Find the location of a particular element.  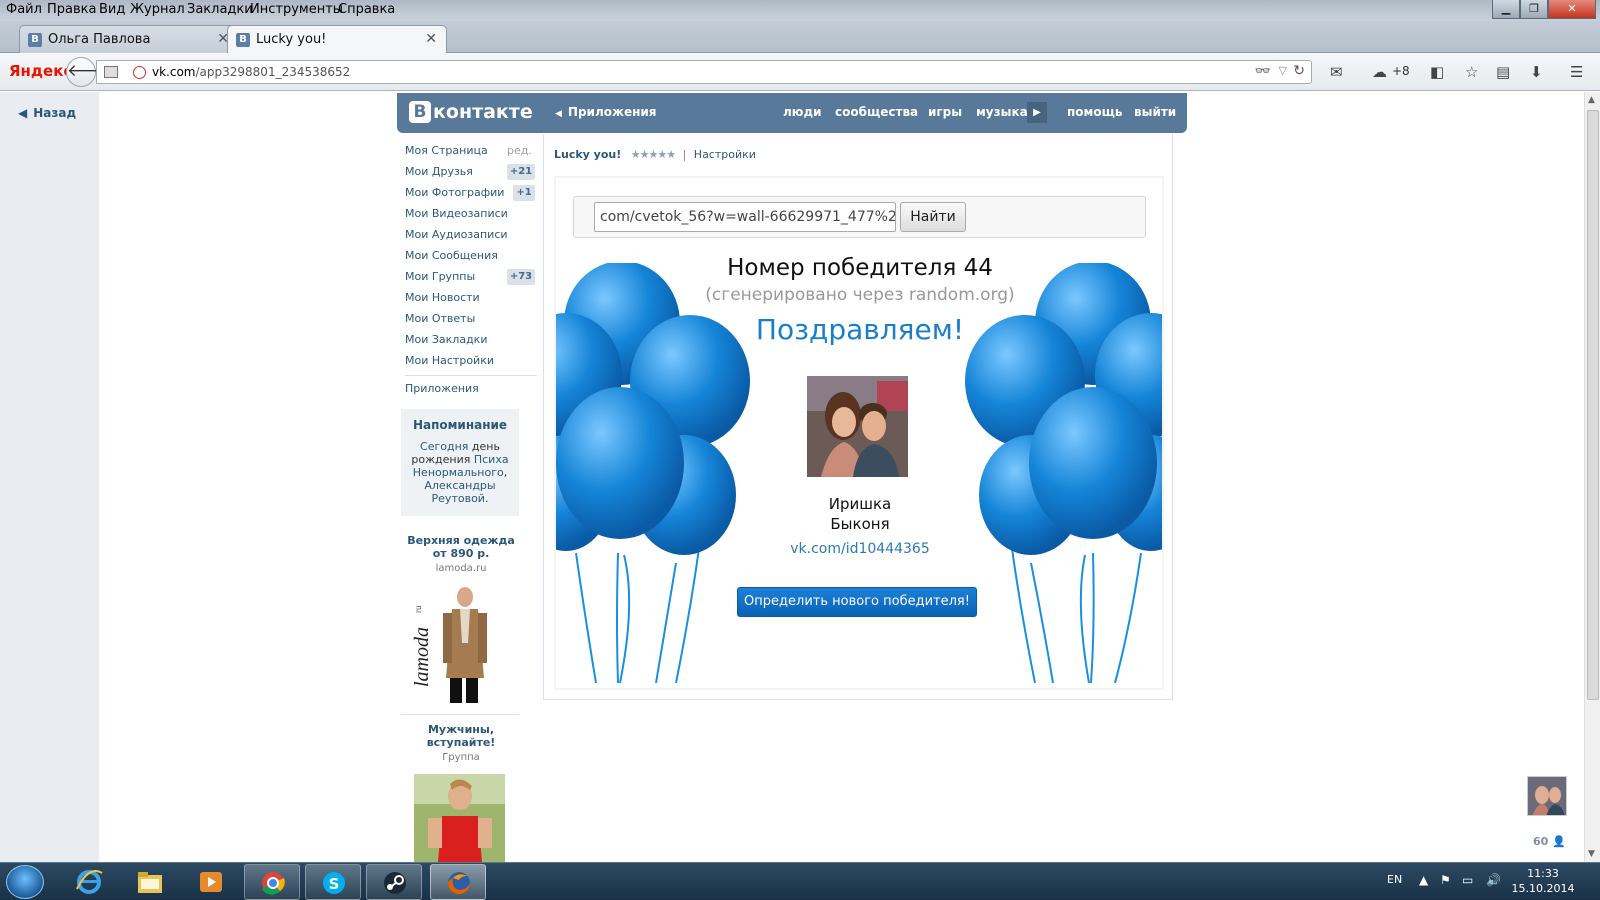

rating-stars-icon: ★★★★★ is located at coordinates (653, 154).